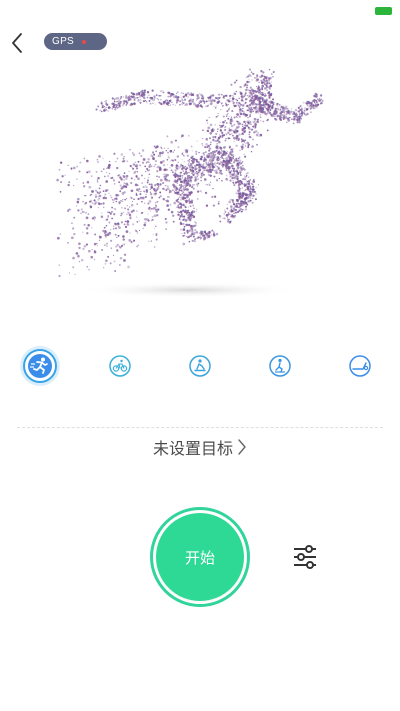 This screenshot has width=400, height=711. I want to click on mode-cycling, so click(120, 366).